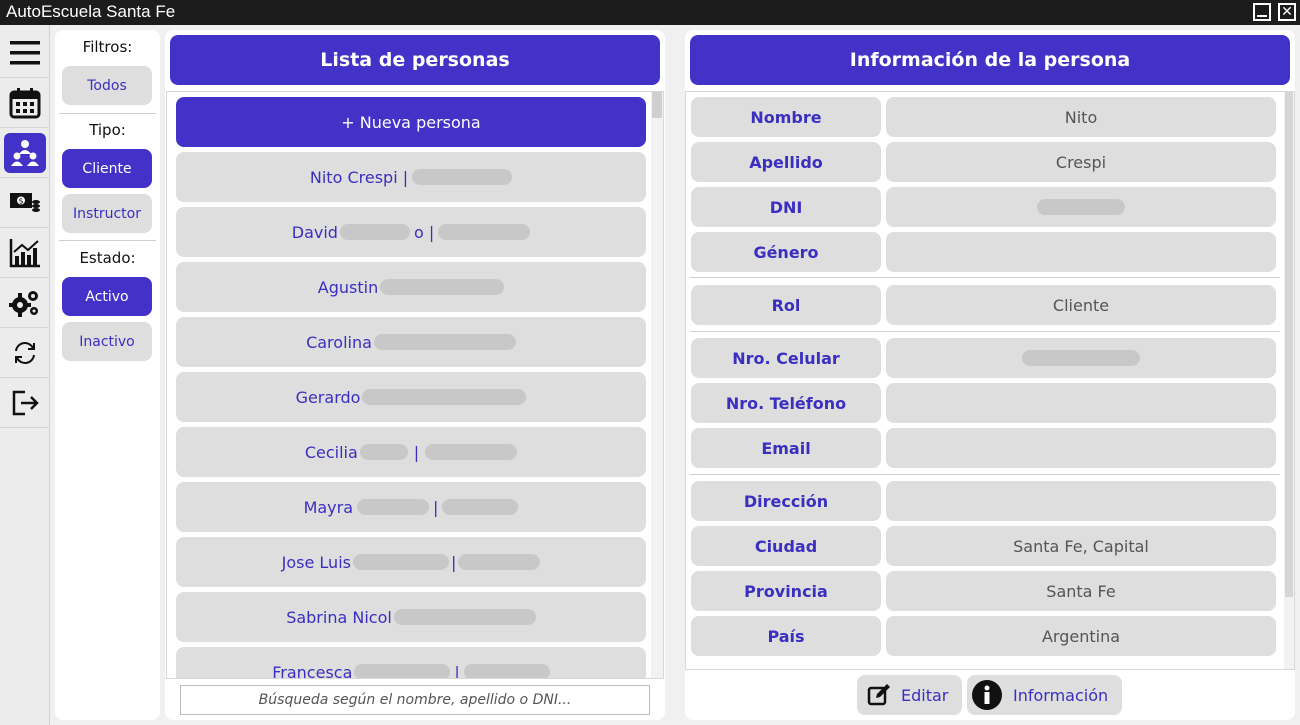 The image size is (1300, 725). What do you see at coordinates (1289, 344) in the screenshot?
I see `info-scrollbar-thumb` at bounding box center [1289, 344].